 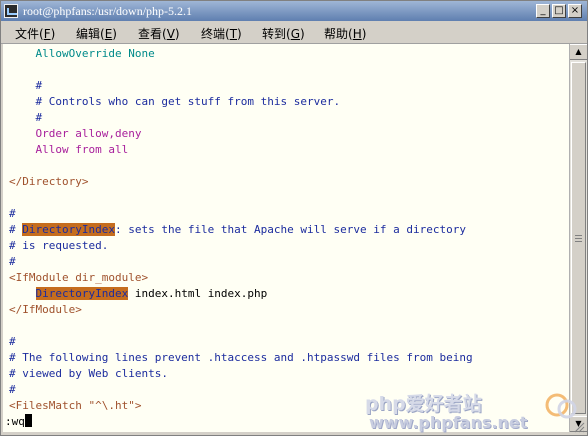 What do you see at coordinates (88, 373) in the screenshot?
I see `terminal-line: # viewed by Web clients.` at bounding box center [88, 373].